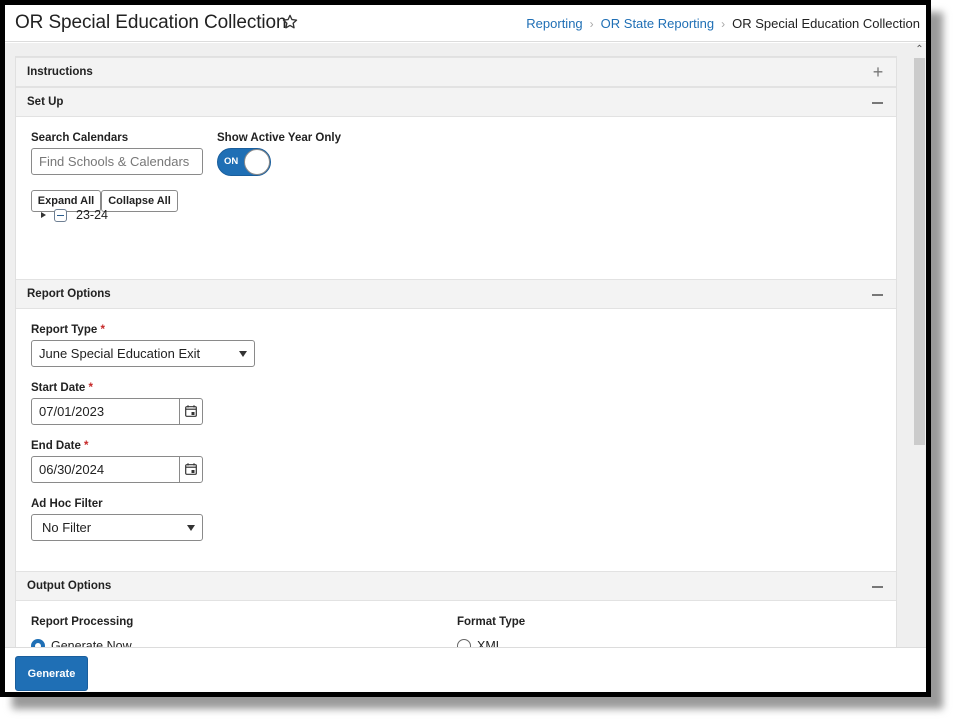 Image resolution: width=955 pixels, height=723 pixels. Describe the element at coordinates (490, 643) in the screenshot. I see `xml-label: XML` at that location.